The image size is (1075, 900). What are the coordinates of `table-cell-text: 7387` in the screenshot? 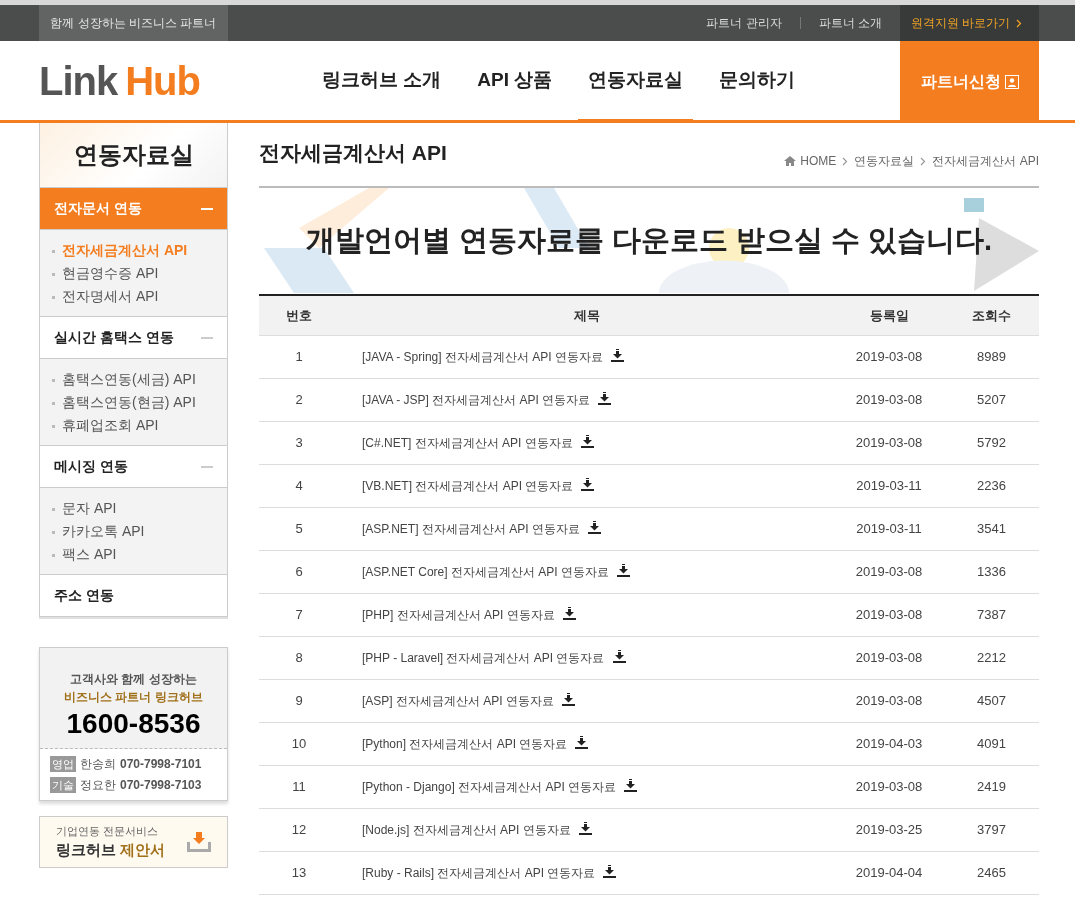 It's located at (991, 615).